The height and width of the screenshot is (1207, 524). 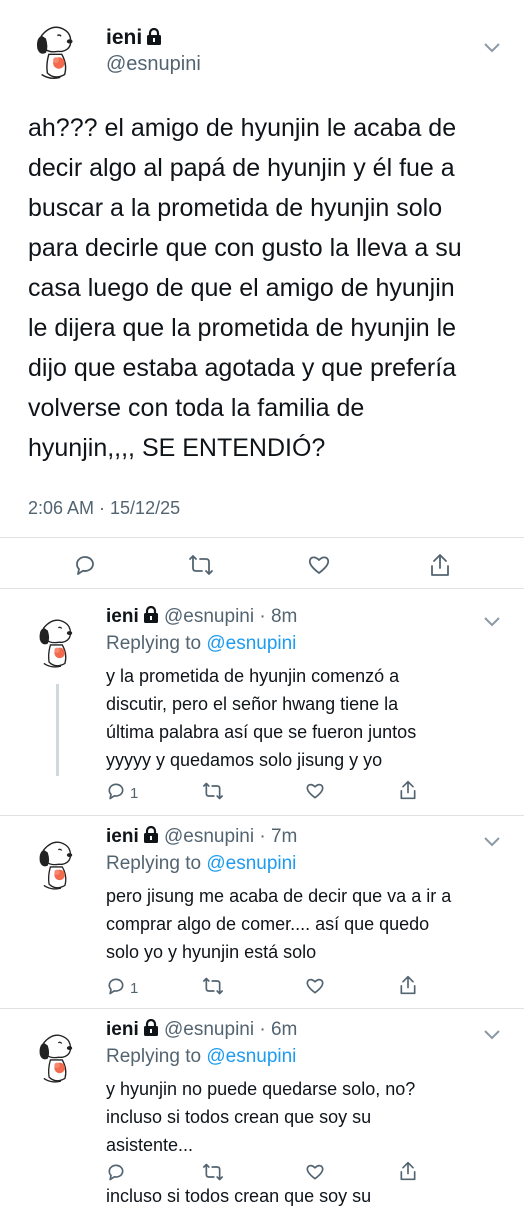 I want to click on tweet-text-line: incluso si todos crean que soy su, so click(x=239, y=1117).